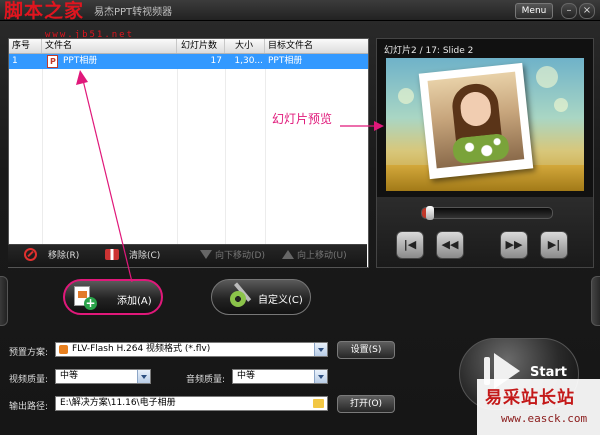 Image resolution: width=600 pixels, height=435 pixels. Describe the element at coordinates (485, 232) in the screenshot. I see `preview-controls: |◀ ◀◀ ▶▶ ▶|` at that location.